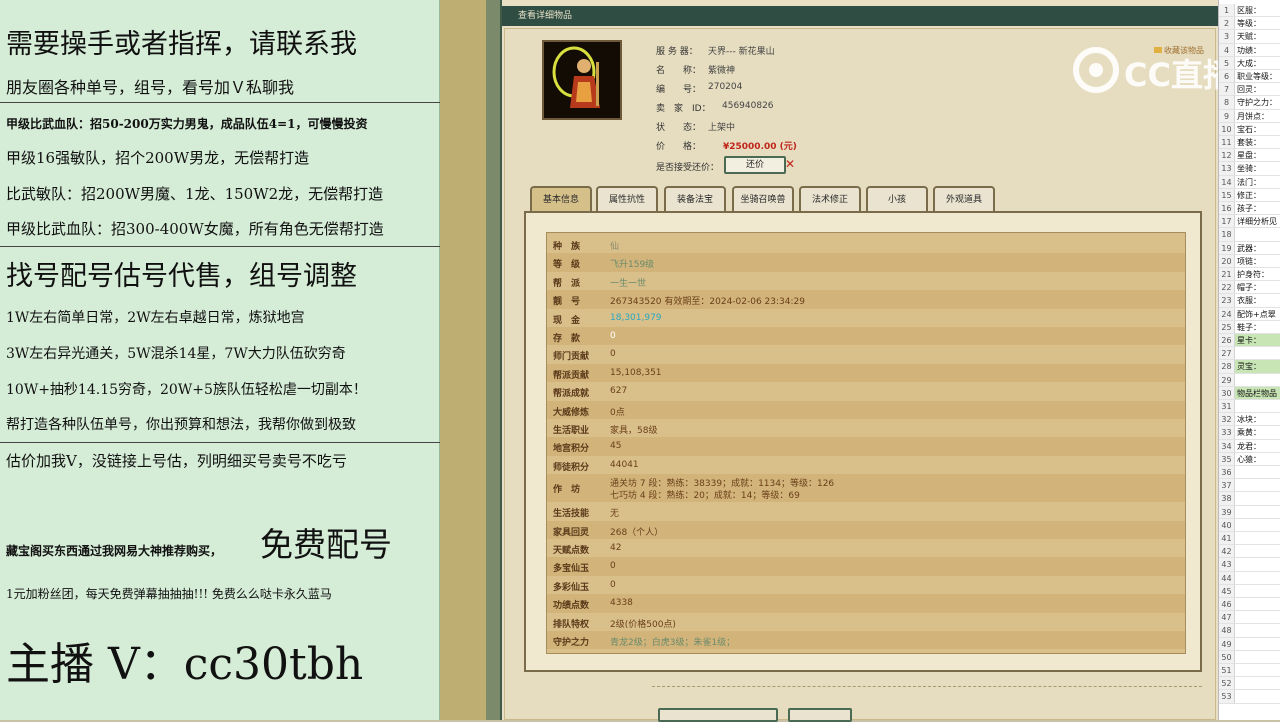 This screenshot has height=722, width=1280. Describe the element at coordinates (1249, 354) in the screenshot. I see `sheet-row: 27` at that location.